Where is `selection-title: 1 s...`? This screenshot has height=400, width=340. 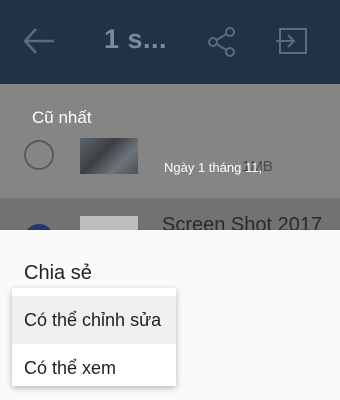 selection-title: 1 s... is located at coordinates (136, 39).